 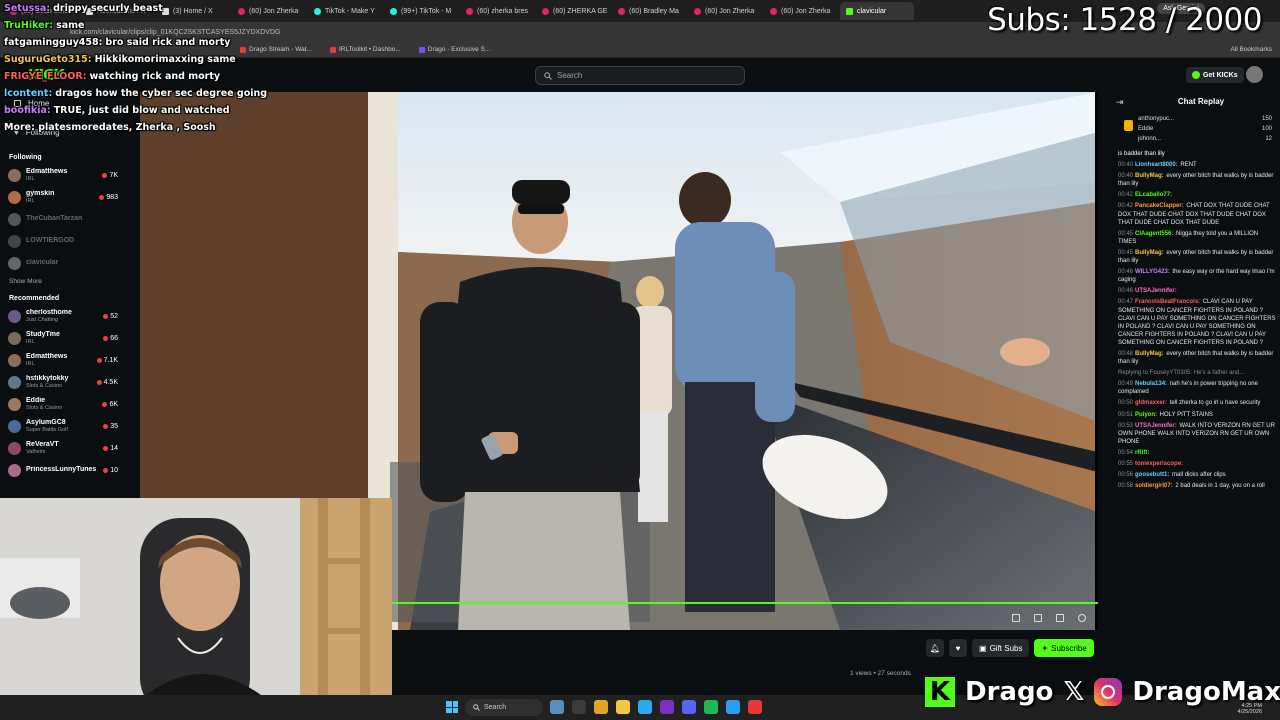 What do you see at coordinates (62, 263) in the screenshot?
I see `sidebar-channel: clavicular` at bounding box center [62, 263].